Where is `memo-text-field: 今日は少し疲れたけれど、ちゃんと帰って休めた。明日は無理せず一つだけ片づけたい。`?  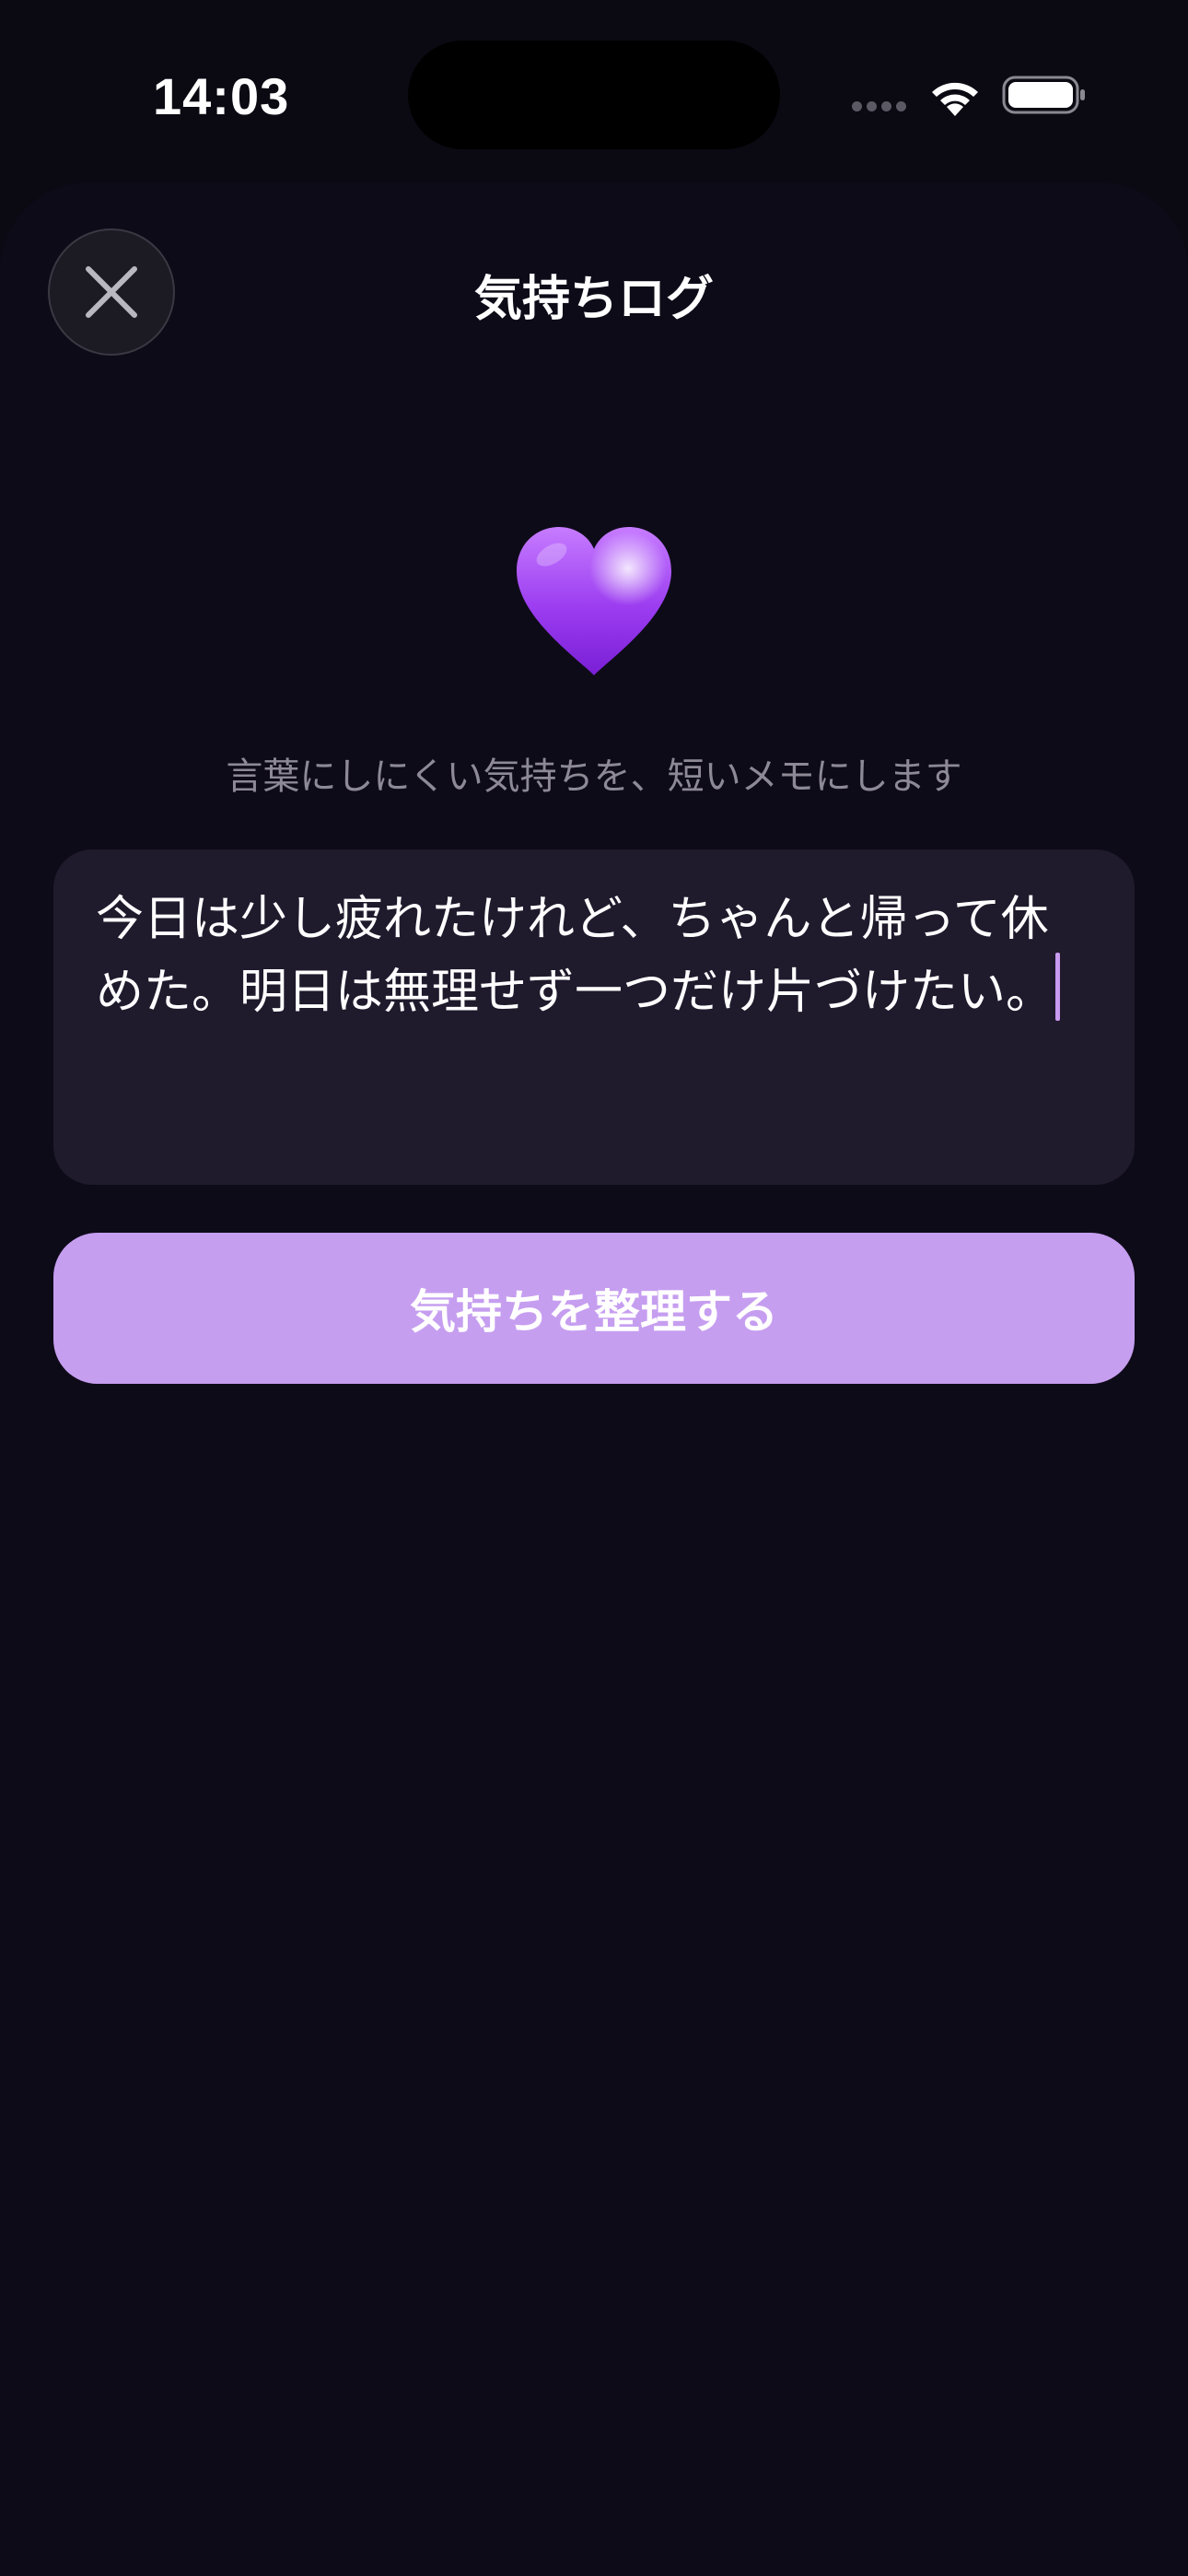
memo-text-field: 今日は少し疲れたけれど、ちゃんと帰って休めた。明日は無理せず一つだけ片づけたい。 is located at coordinates (594, 1017).